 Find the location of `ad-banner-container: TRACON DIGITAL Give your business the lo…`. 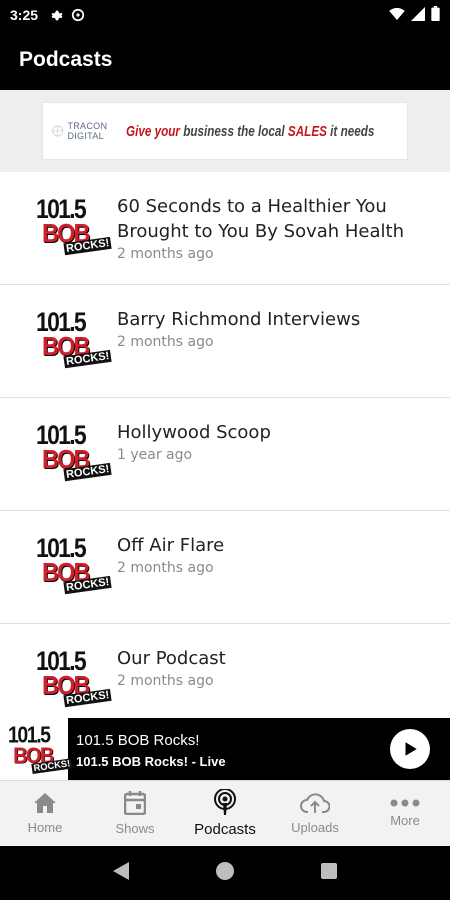

ad-banner-container: TRACON DIGITAL Give your business the lo… is located at coordinates (225, 131).